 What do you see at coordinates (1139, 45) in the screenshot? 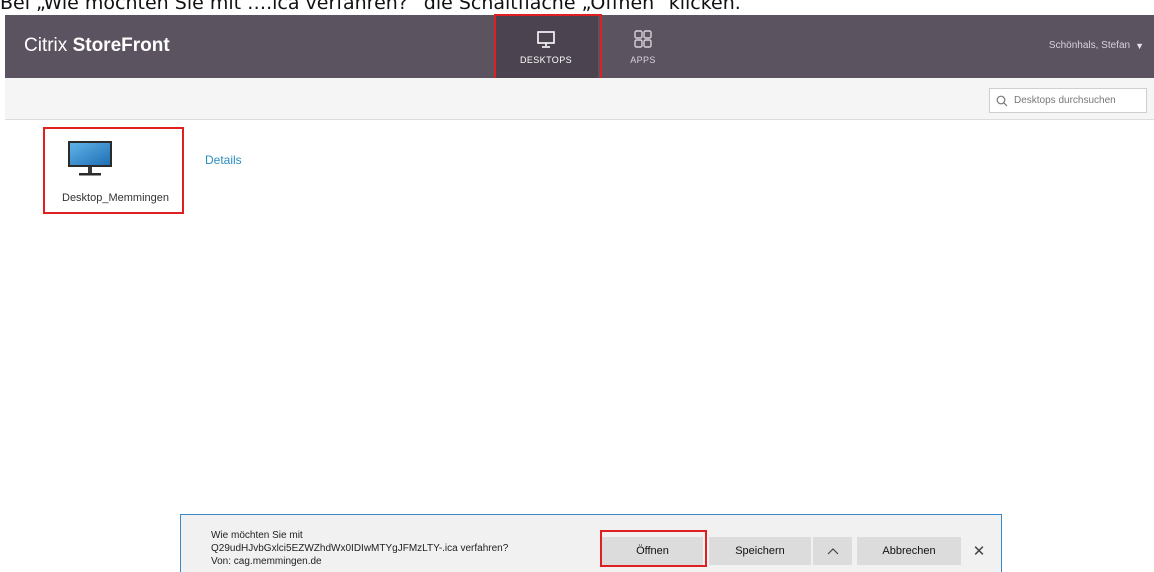
I see `caret-down-icon: ▼` at bounding box center [1139, 45].